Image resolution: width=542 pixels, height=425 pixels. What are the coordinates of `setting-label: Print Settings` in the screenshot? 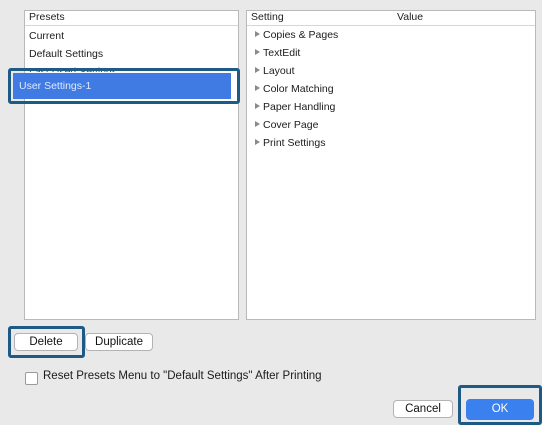 It's located at (294, 143).